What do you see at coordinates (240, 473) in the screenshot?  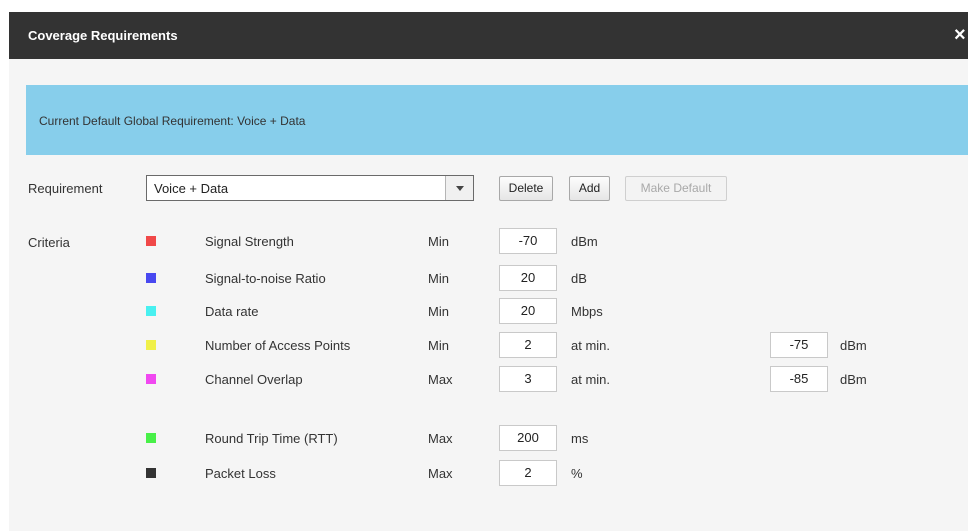 I see `criteria-name: Packet Loss` at bounding box center [240, 473].